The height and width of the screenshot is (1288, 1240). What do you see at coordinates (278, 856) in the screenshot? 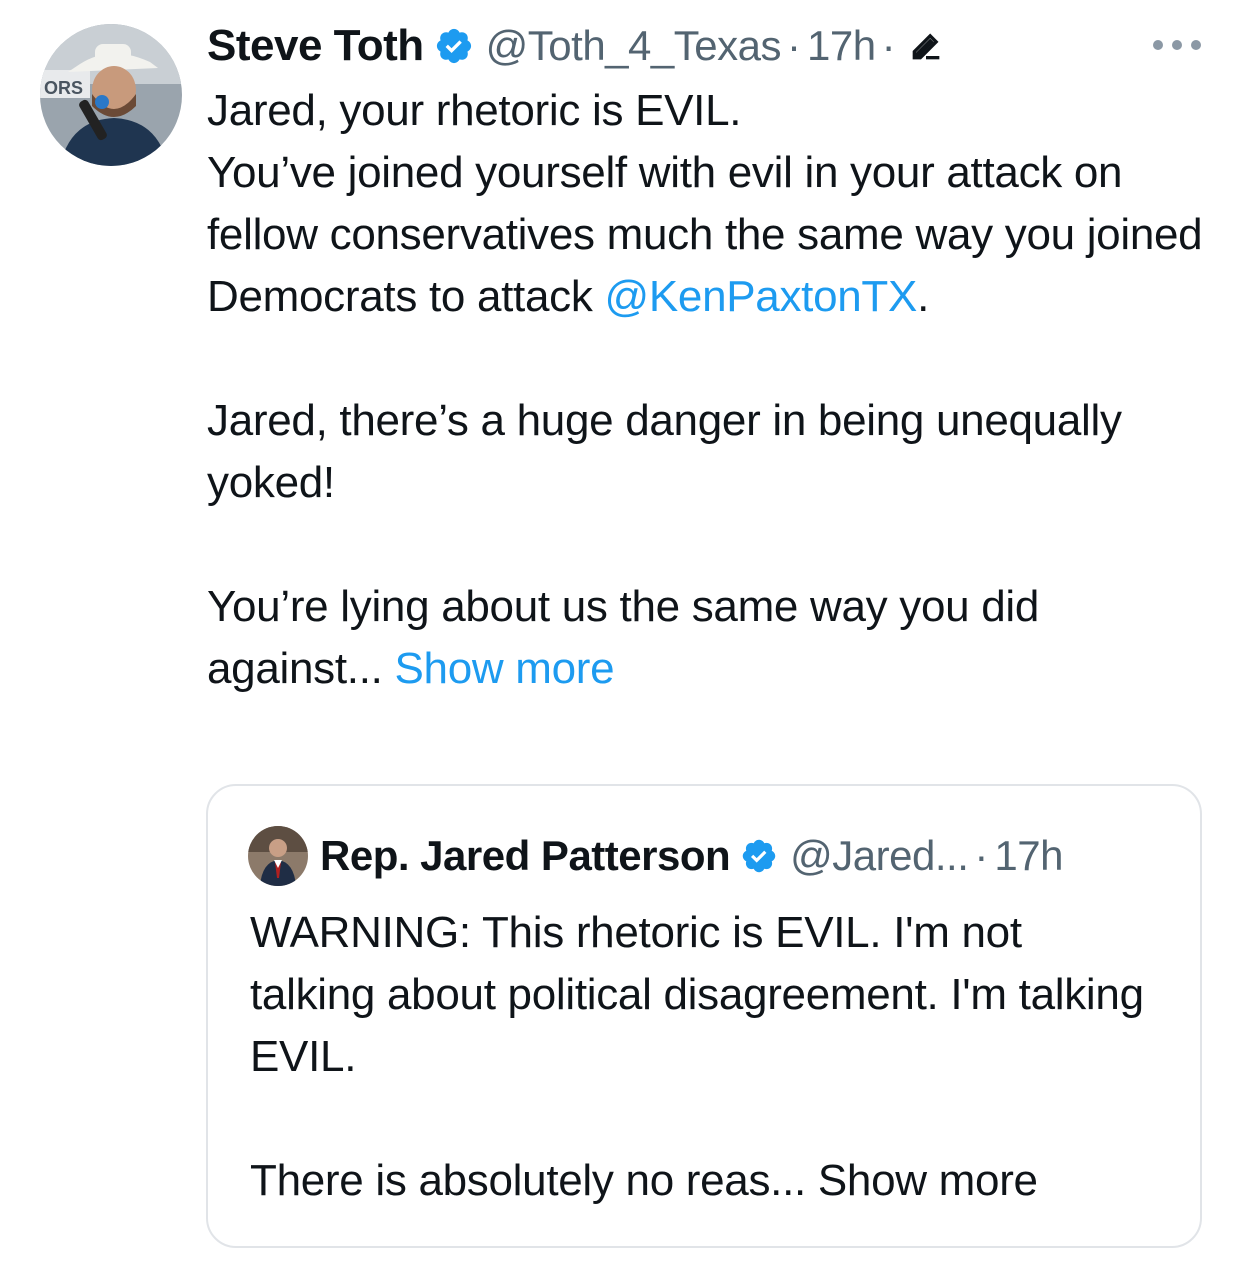
I see `quoted-author-avatar` at bounding box center [278, 856].